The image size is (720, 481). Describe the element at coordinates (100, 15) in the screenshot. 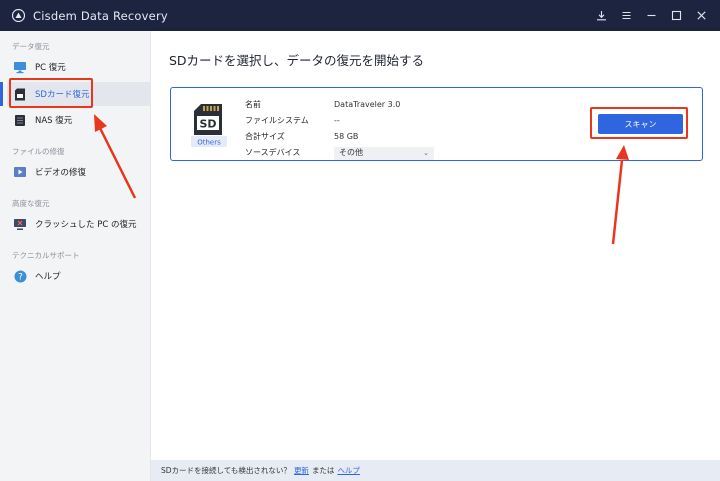

I see `app-title: Cisdem Data Recovery` at that location.